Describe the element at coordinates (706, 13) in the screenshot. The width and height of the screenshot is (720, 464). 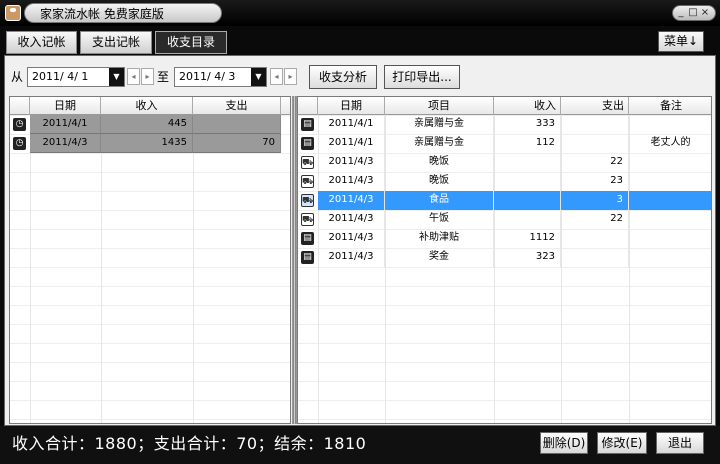
I see `close-icon: ×` at that location.